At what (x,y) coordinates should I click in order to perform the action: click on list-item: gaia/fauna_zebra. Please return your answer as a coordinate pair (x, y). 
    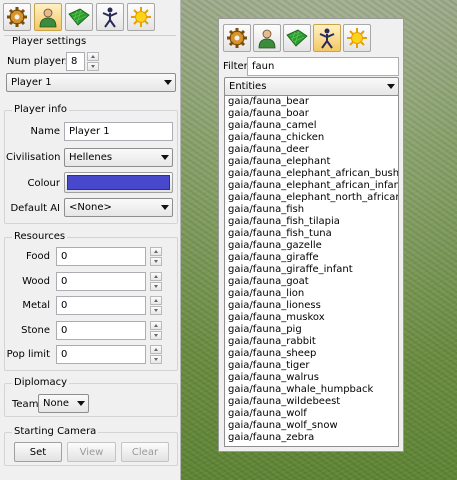
    Looking at the image, I should click on (311, 438).